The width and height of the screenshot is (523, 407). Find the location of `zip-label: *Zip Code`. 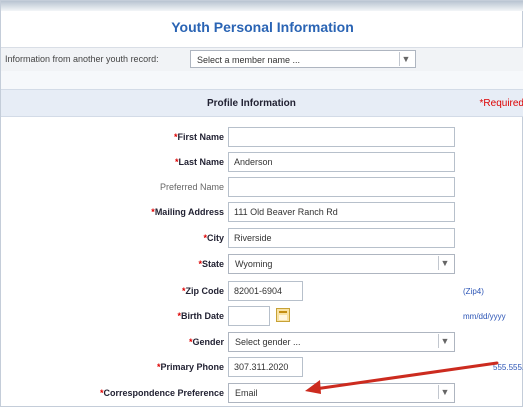

zip-label: *Zip Code is located at coordinates (202, 291).